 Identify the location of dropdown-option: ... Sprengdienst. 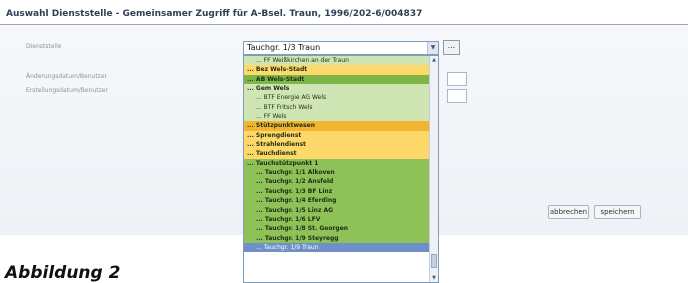
(337, 135).